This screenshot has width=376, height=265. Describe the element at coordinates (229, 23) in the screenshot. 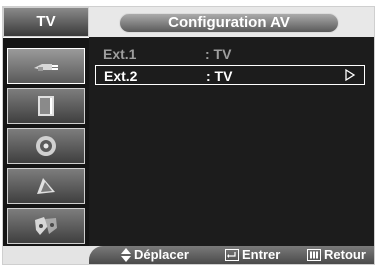

I see `menu-title: Configuration AV` at that location.